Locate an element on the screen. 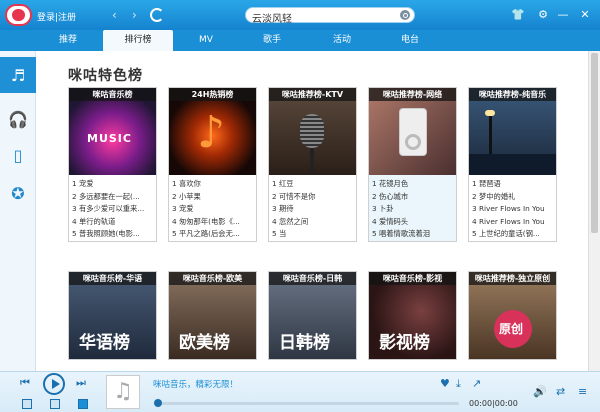 The height and width of the screenshot is (412, 600). music-note-art-icon: ♪ is located at coordinates (211, 132).